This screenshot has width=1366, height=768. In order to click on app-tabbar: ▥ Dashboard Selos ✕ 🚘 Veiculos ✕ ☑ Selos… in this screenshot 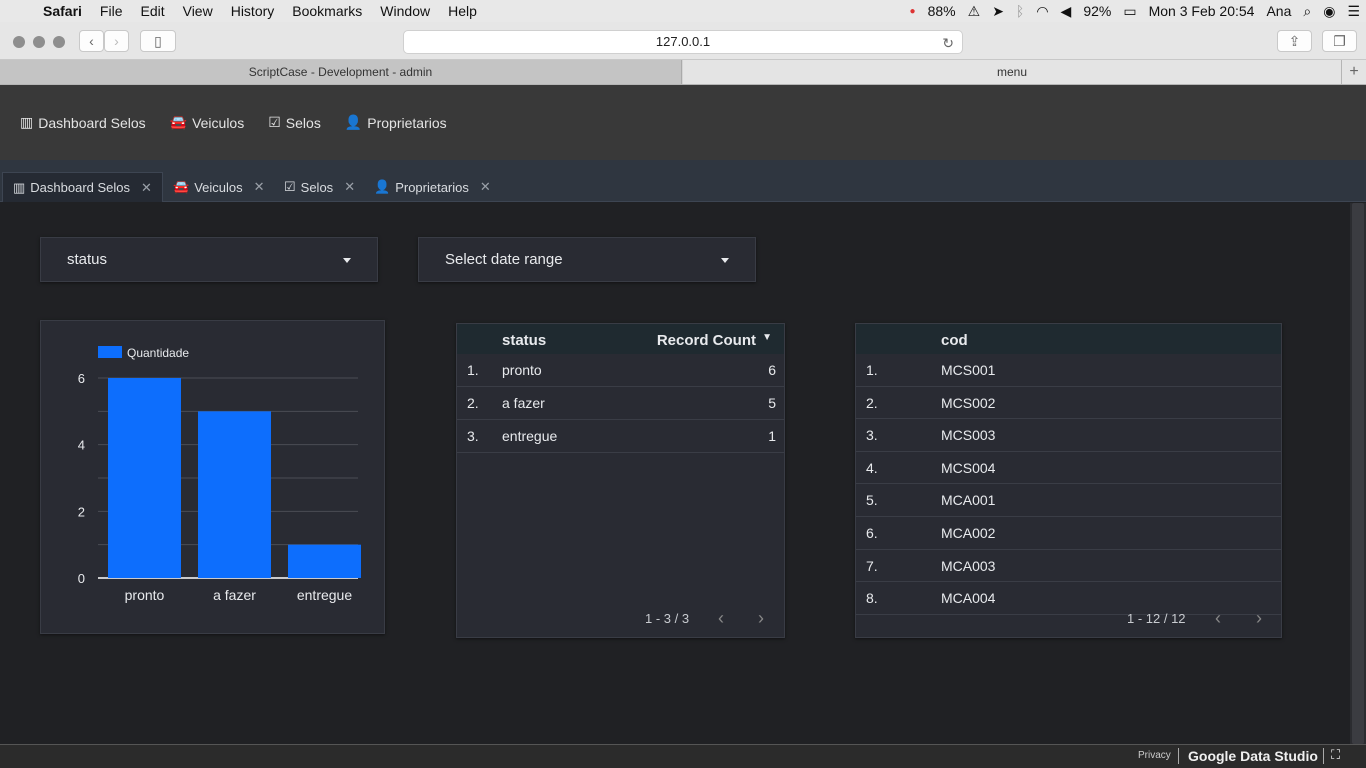, I will do `click(683, 181)`.